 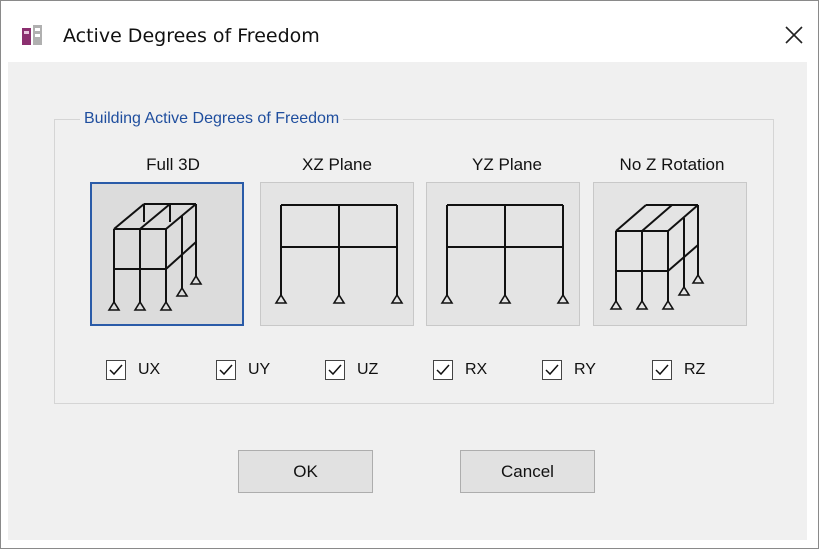 What do you see at coordinates (212, 119) in the screenshot?
I see `groupbox-title: Building Active Degrees of Freedom` at bounding box center [212, 119].